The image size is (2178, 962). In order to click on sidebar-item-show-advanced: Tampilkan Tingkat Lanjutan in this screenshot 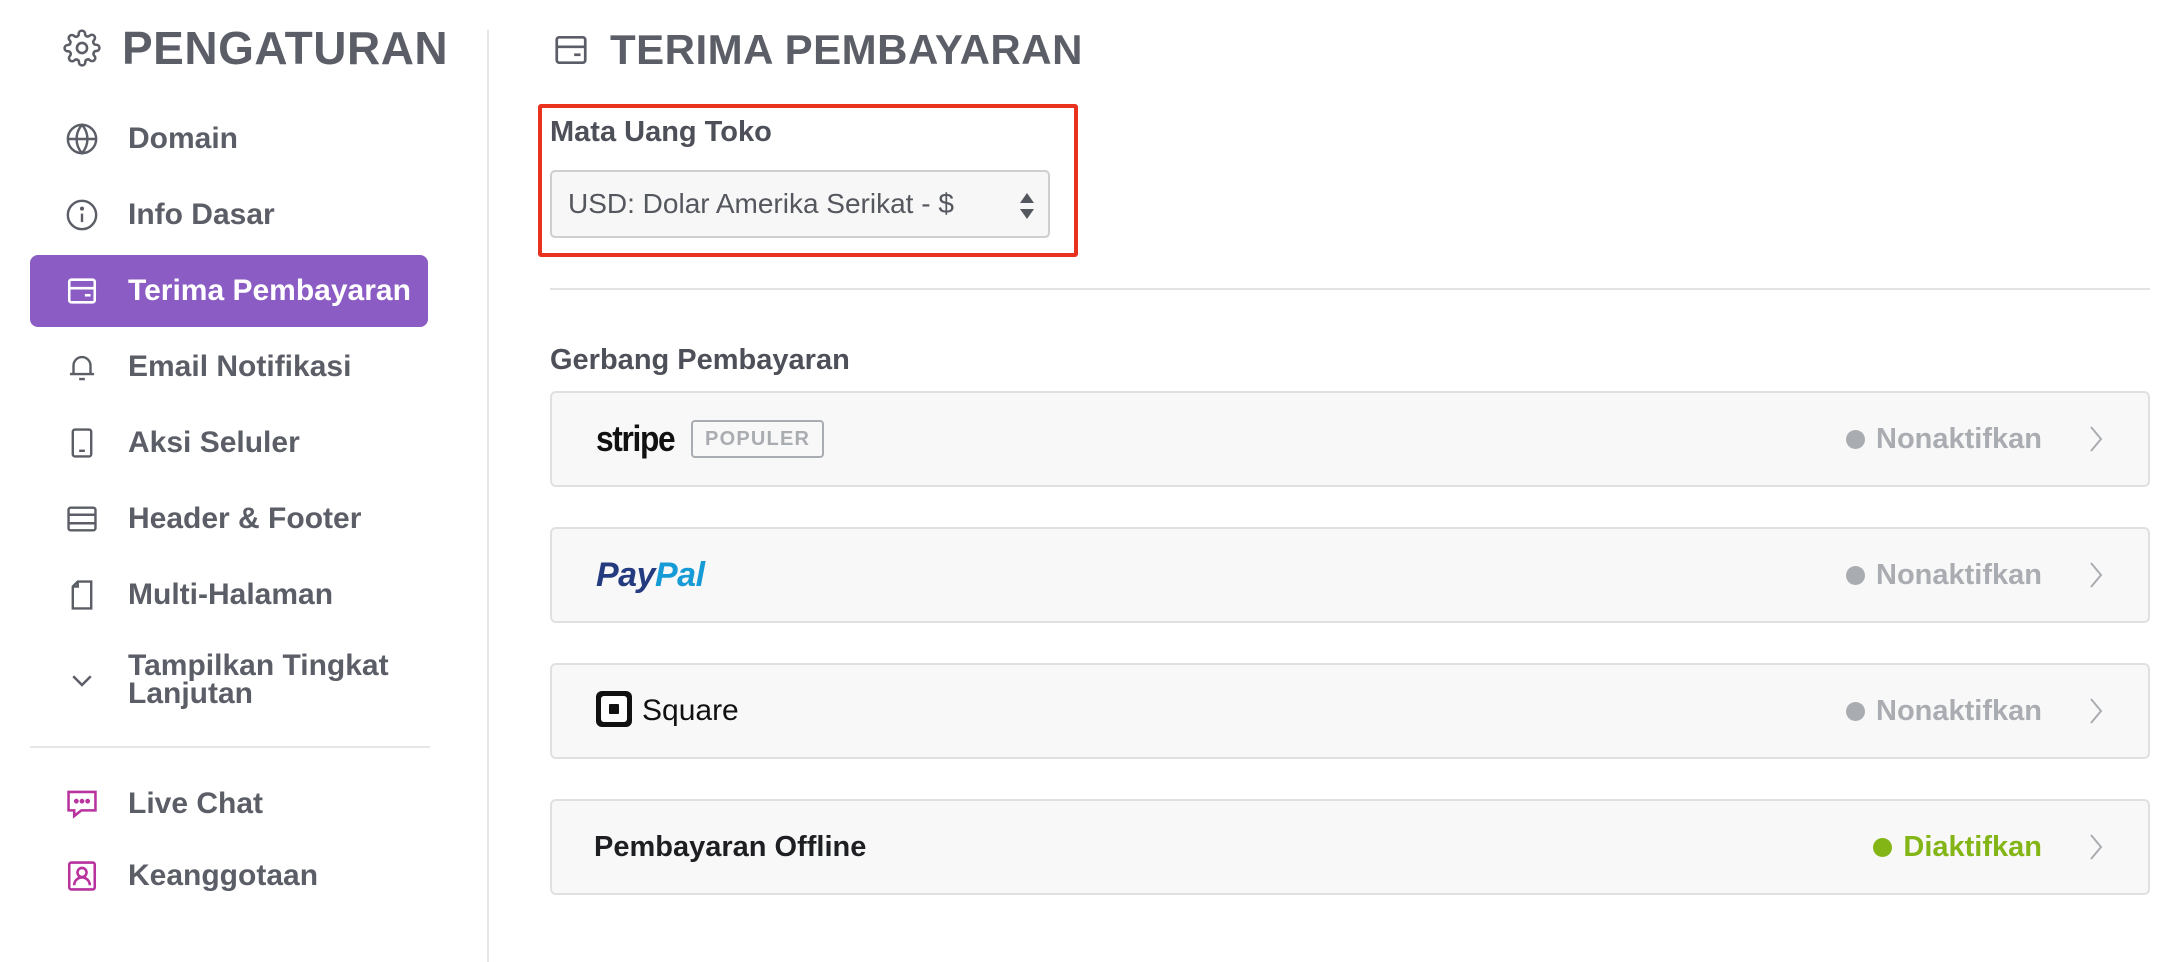, I will do `click(229, 680)`.